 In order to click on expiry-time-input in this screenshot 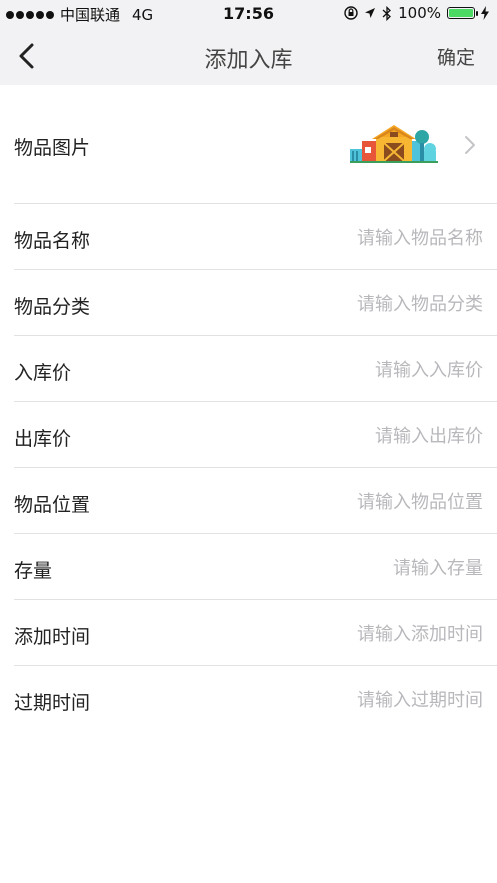, I will do `click(353, 700)`.